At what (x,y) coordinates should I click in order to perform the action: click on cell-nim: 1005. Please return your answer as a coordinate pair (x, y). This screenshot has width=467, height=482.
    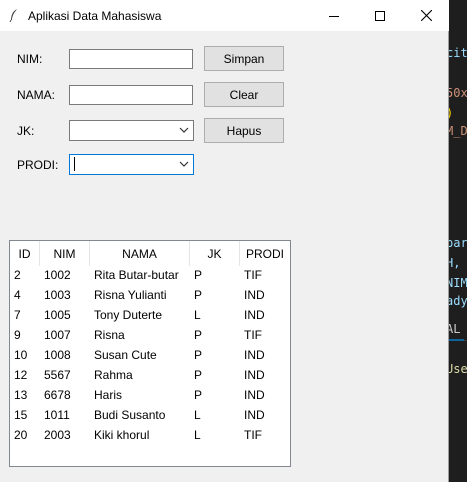
    Looking at the image, I should click on (57, 315).